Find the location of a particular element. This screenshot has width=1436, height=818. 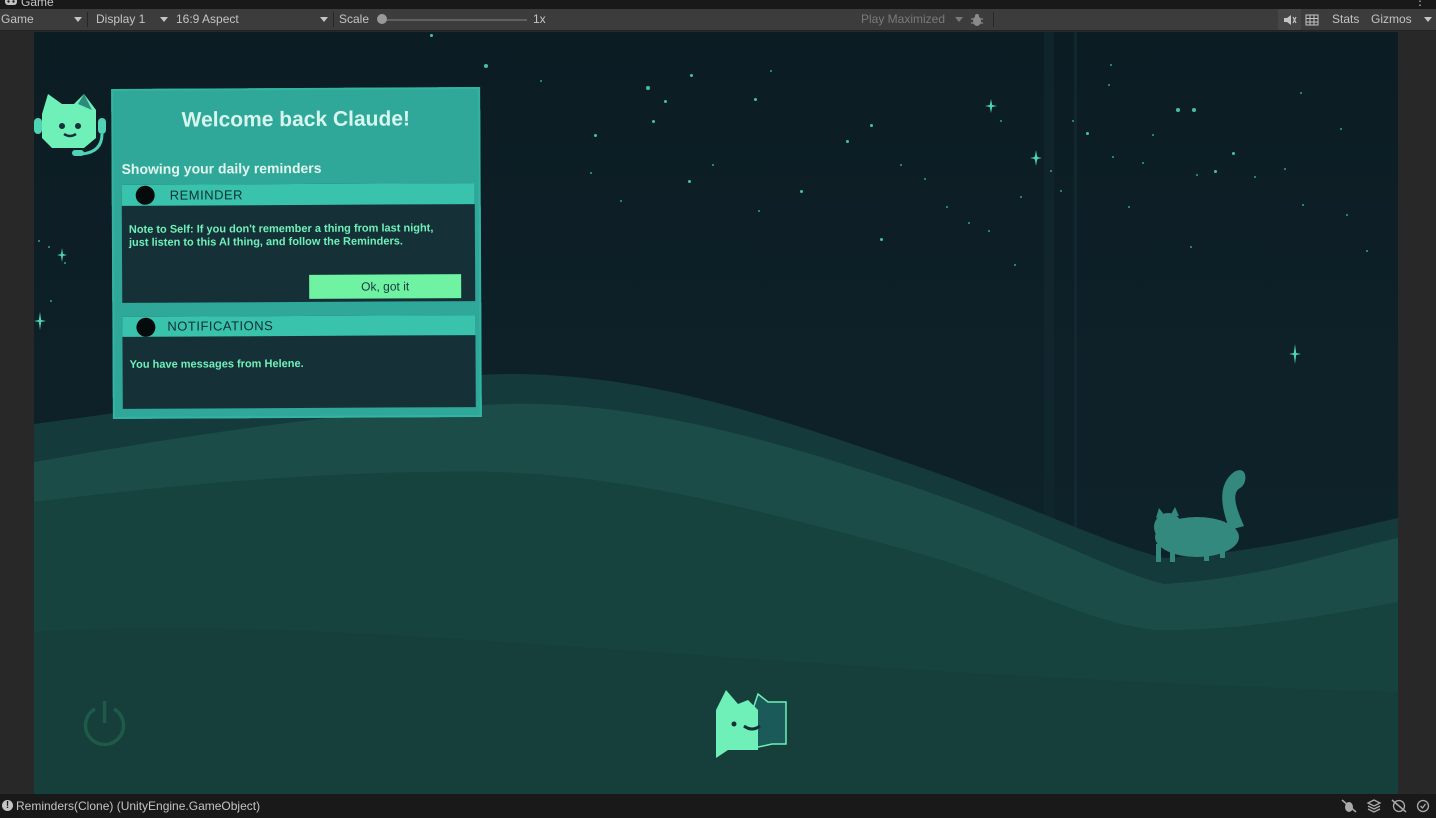

gizmos-dropdown: Gizmos is located at coordinates (1402, 19).